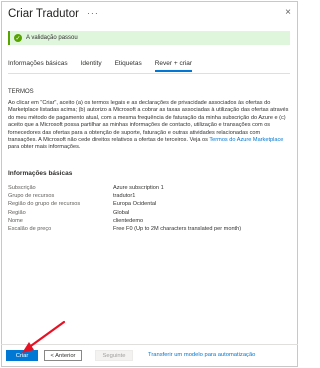  Describe the element at coordinates (22, 355) in the screenshot. I see `create-button: Criar` at that location.